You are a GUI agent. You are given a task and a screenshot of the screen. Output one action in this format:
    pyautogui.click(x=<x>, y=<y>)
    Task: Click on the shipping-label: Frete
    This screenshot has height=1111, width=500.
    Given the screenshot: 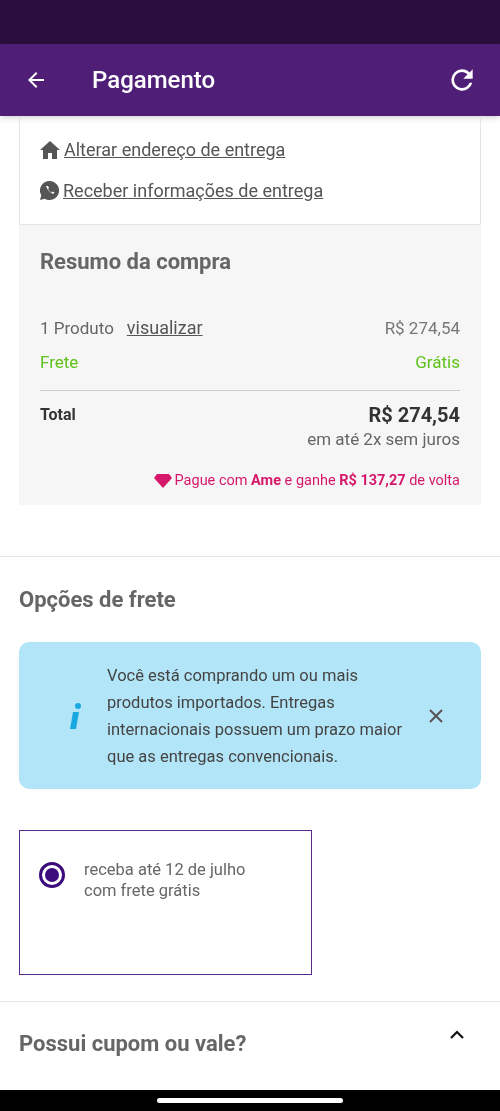 What is the action you would take?
    pyautogui.click(x=59, y=362)
    